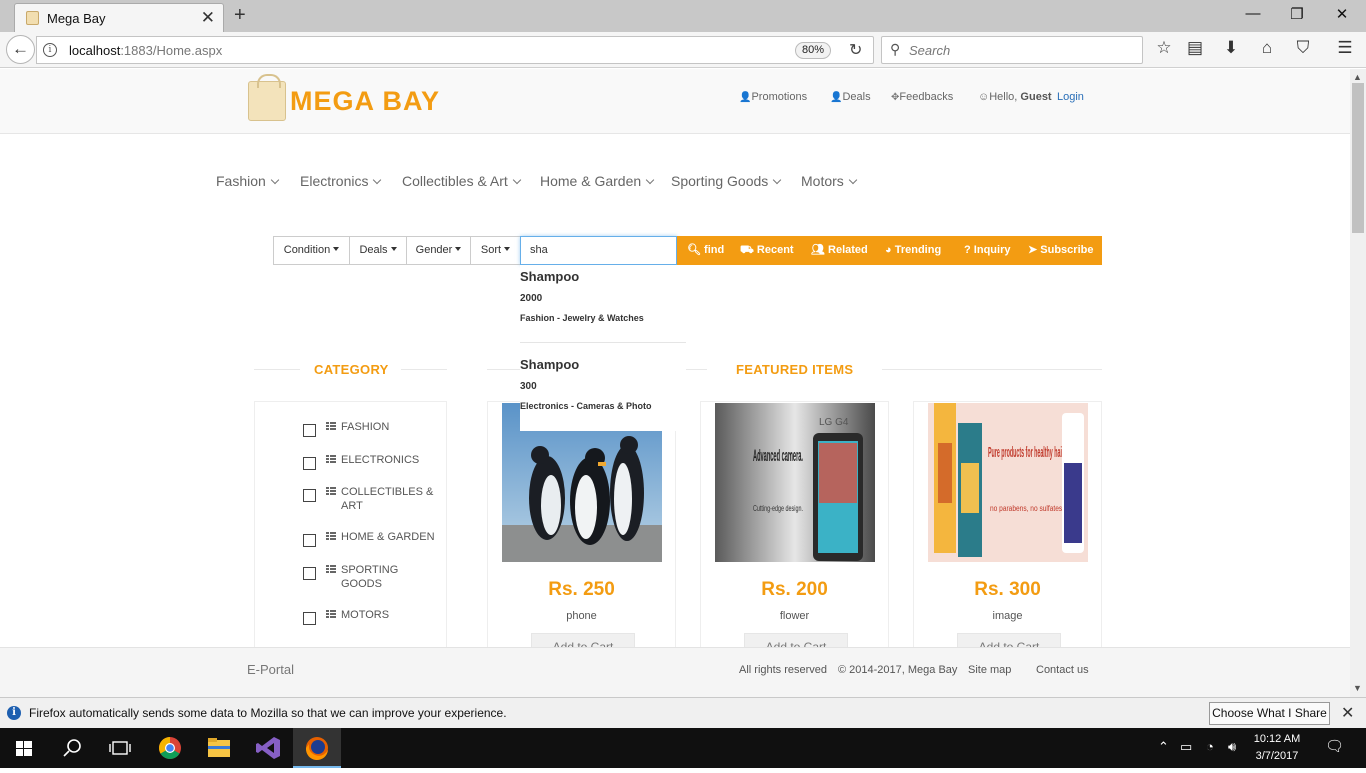 Image resolution: width=1366 pixels, height=773 pixels. Describe the element at coordinates (598, 250) in the screenshot. I see `product-search-input: sha` at that location.